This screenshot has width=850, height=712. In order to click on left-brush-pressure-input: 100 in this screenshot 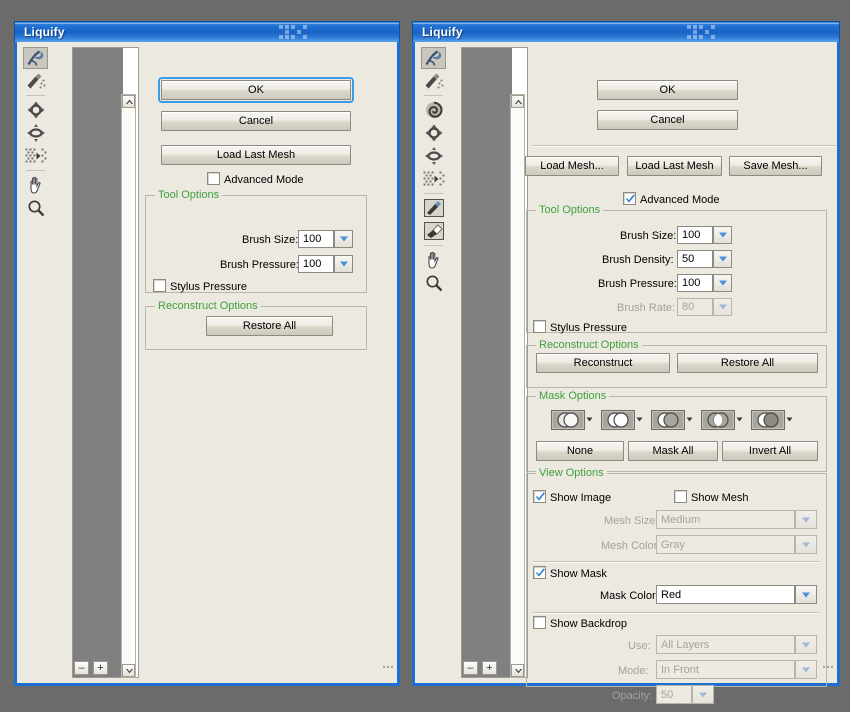, I will do `click(316, 264)`.